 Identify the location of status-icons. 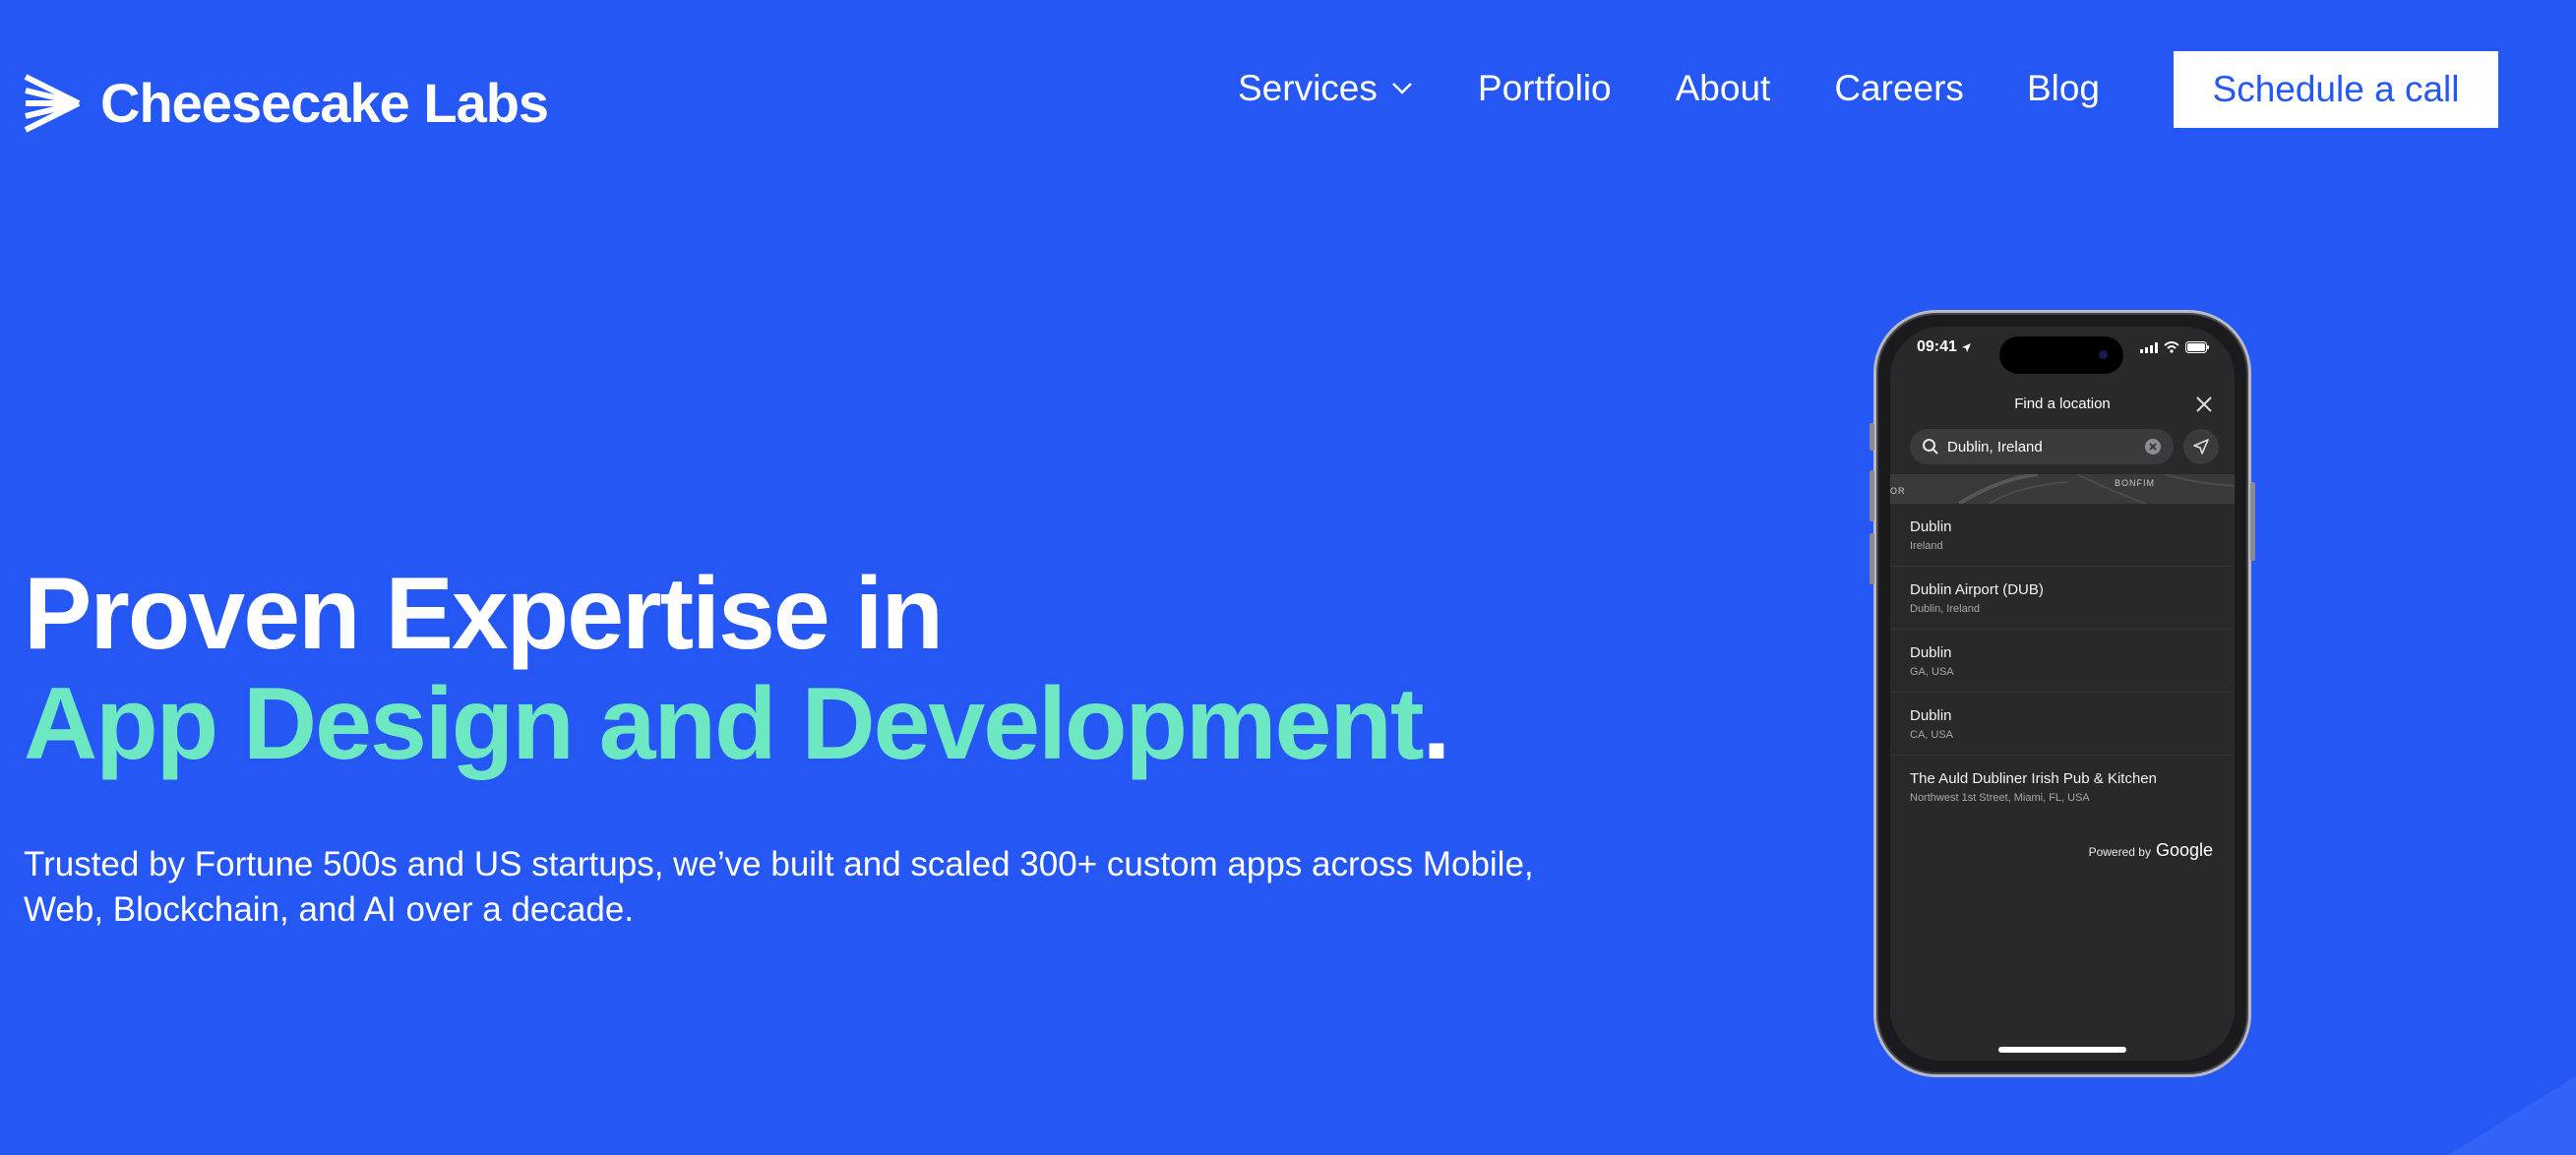
(2174, 347).